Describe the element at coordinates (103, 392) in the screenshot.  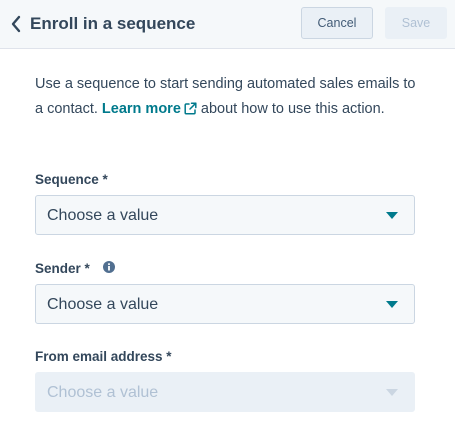
I see `from-email-select-value: Choose a value` at that location.